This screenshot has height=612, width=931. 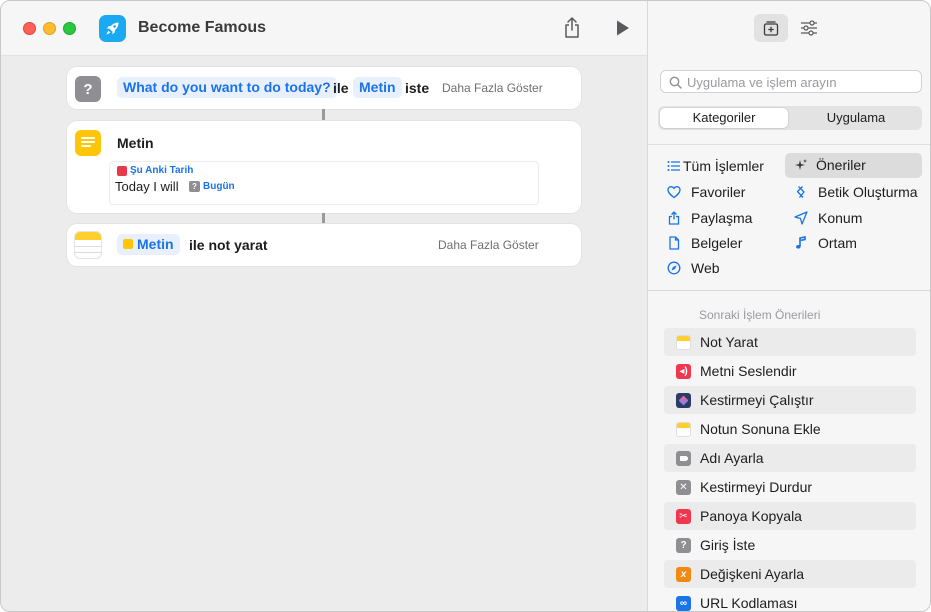 I want to click on calendar-icon, so click(x=122, y=171).